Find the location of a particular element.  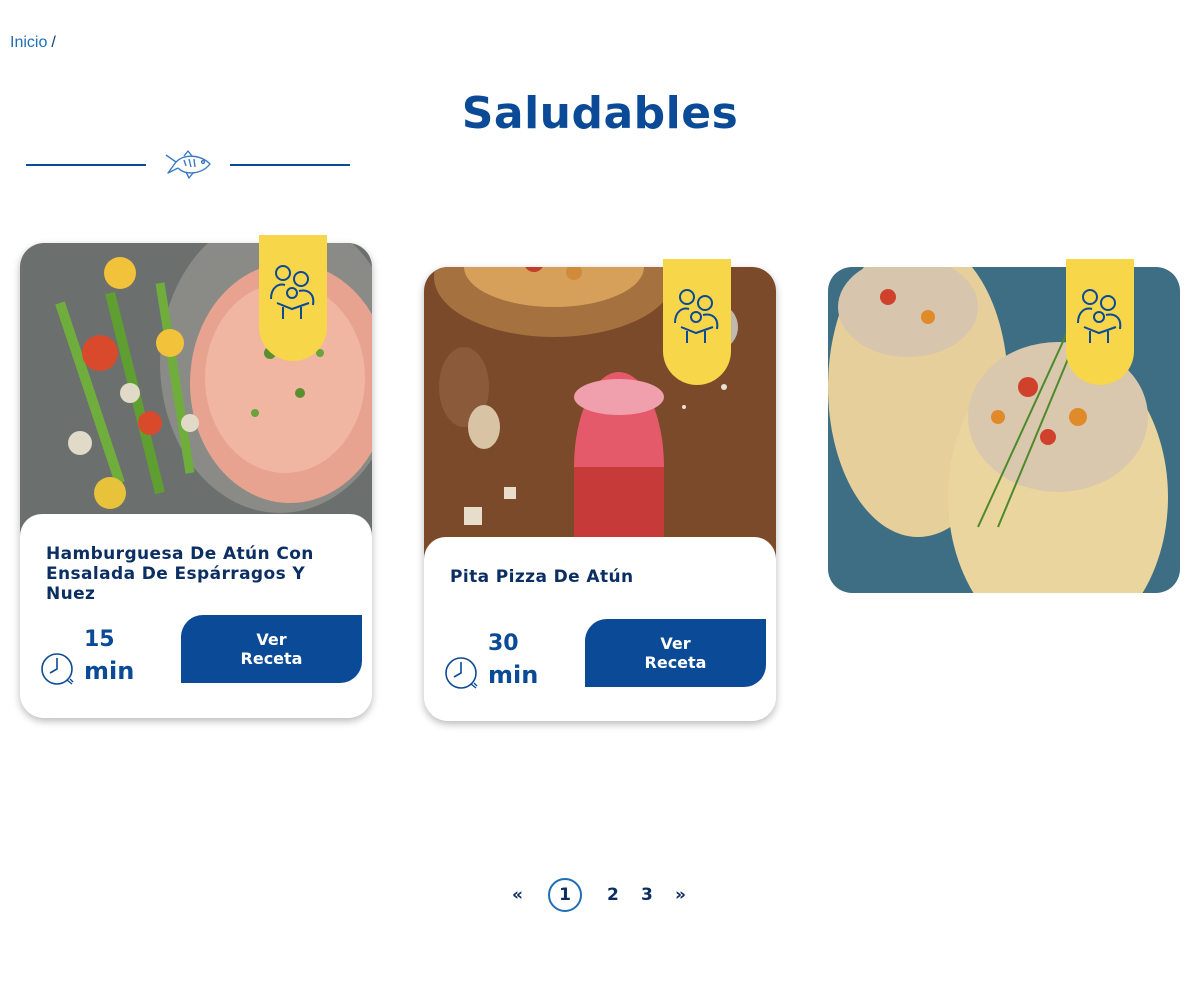

divider-line-left is located at coordinates (86, 165).